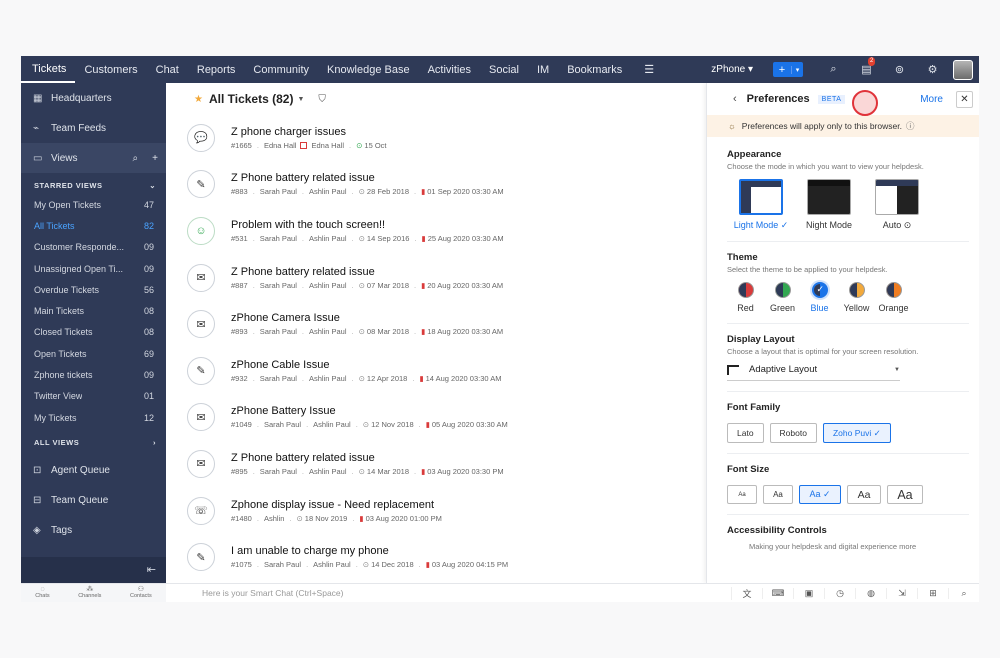  Describe the element at coordinates (198, 99) in the screenshot. I see `star-icon: ★` at that location.